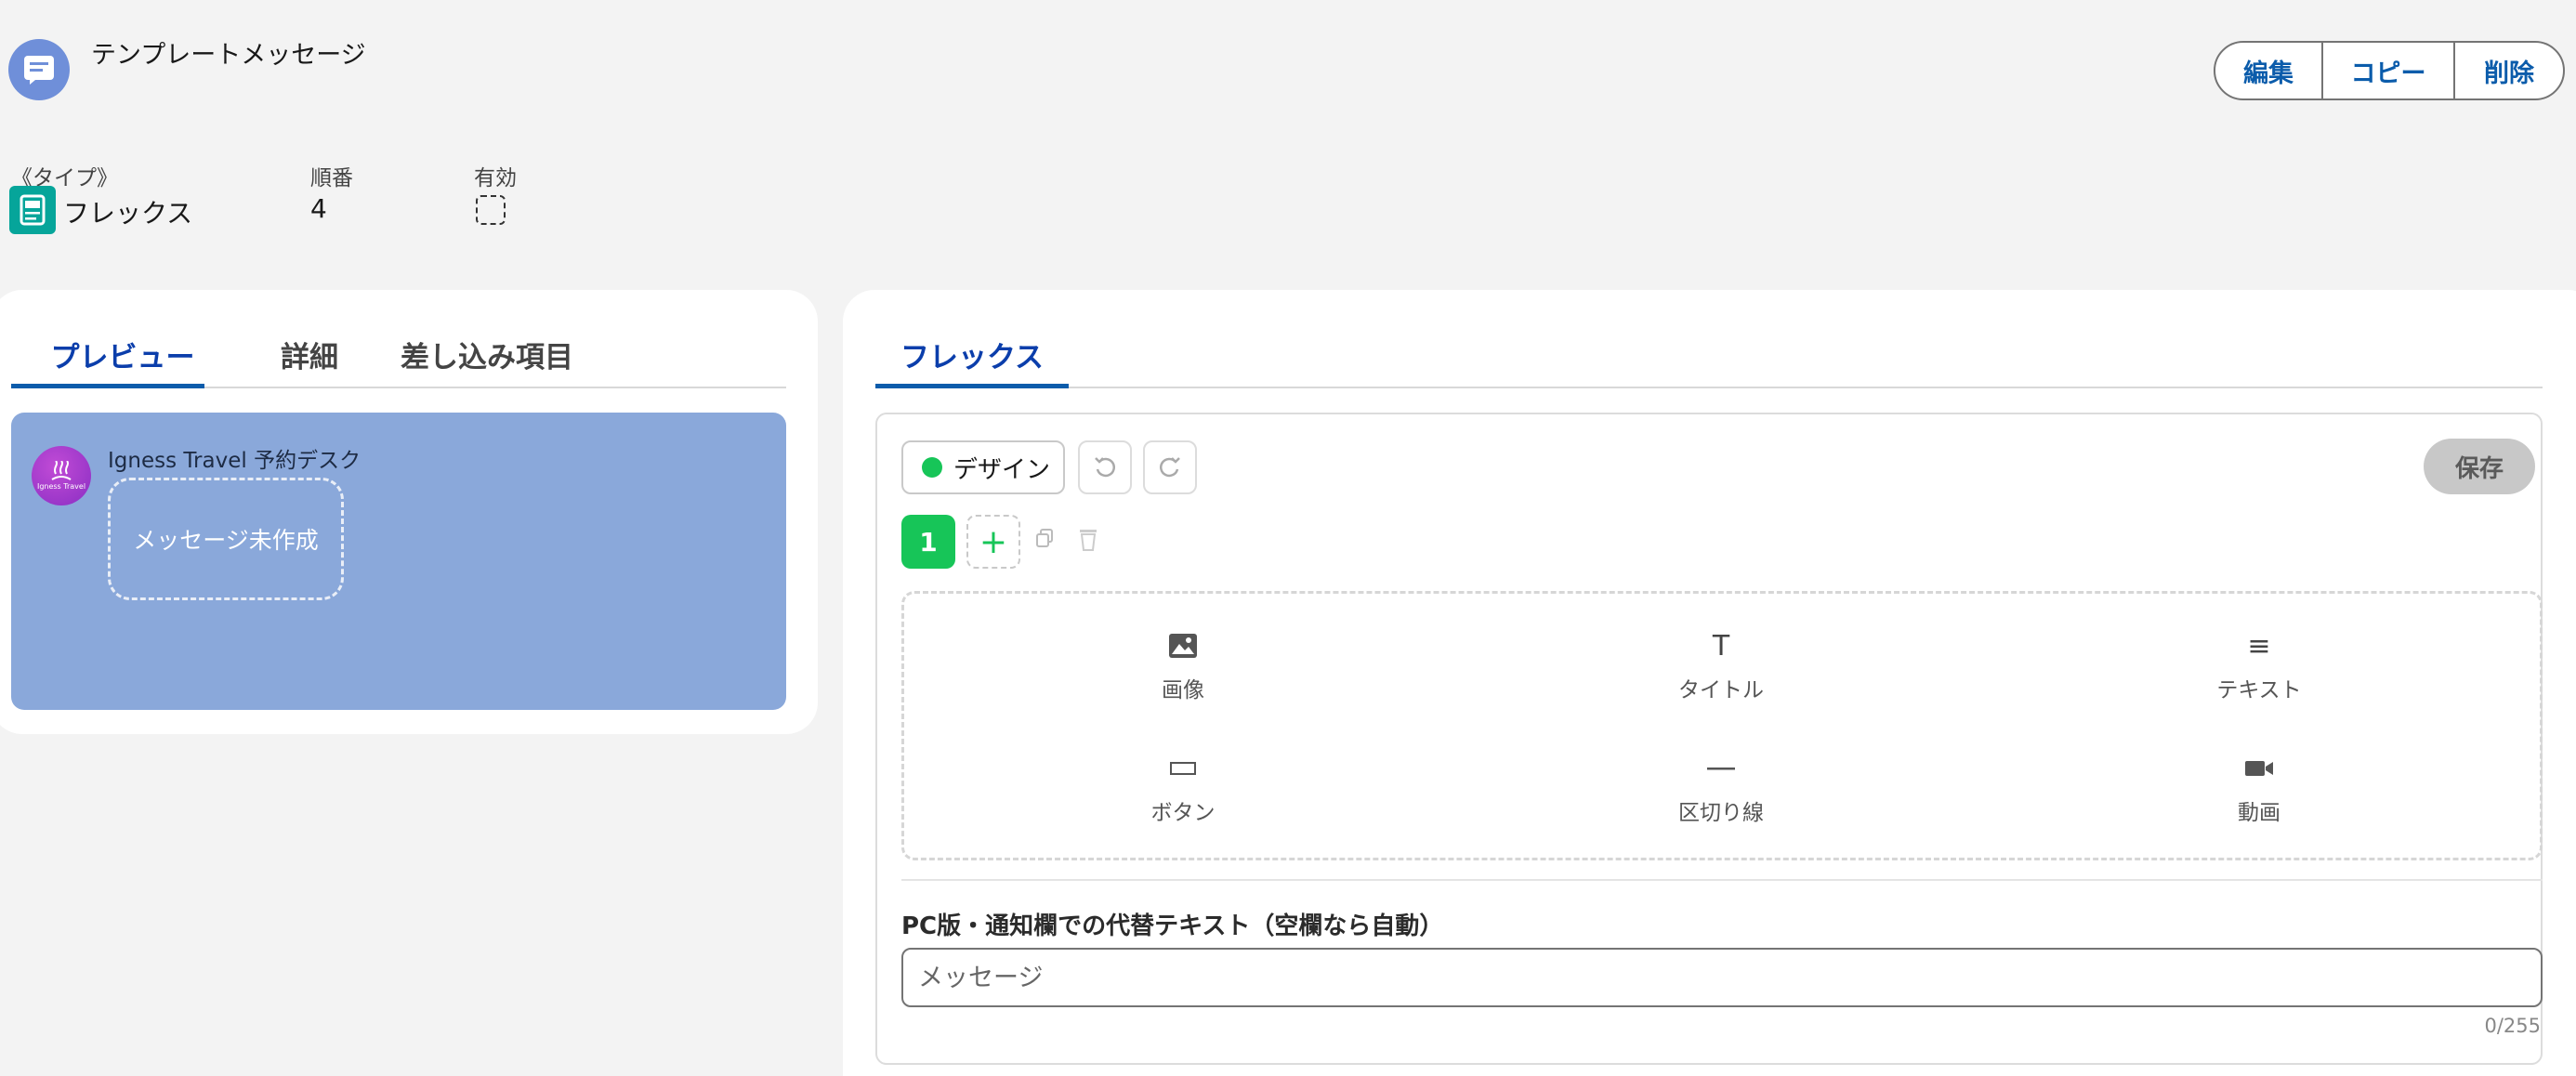 Image resolution: width=2576 pixels, height=1076 pixels. Describe the element at coordinates (107, 386) in the screenshot. I see `left-tab-indicator` at that location.